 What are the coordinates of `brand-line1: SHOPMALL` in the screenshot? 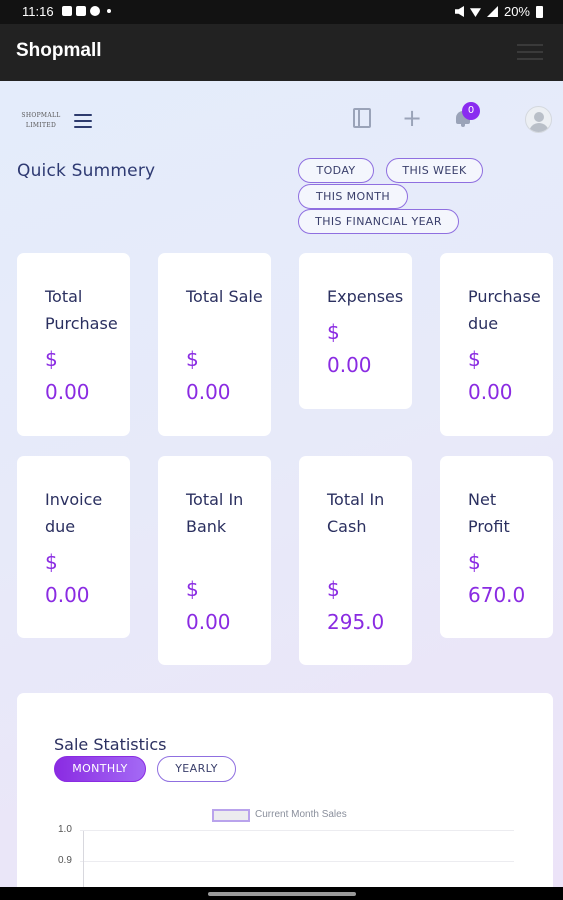 It's located at (41, 115).